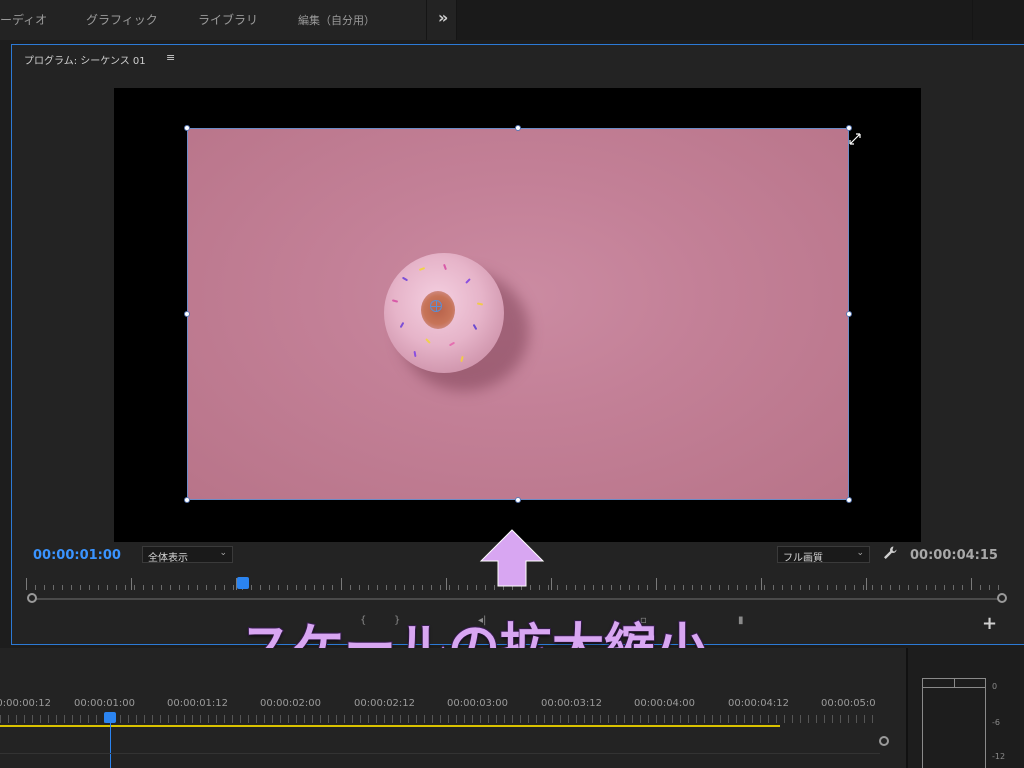  What do you see at coordinates (168, 558) in the screenshot?
I see `zoom-level-value: 全体表示` at bounding box center [168, 558].